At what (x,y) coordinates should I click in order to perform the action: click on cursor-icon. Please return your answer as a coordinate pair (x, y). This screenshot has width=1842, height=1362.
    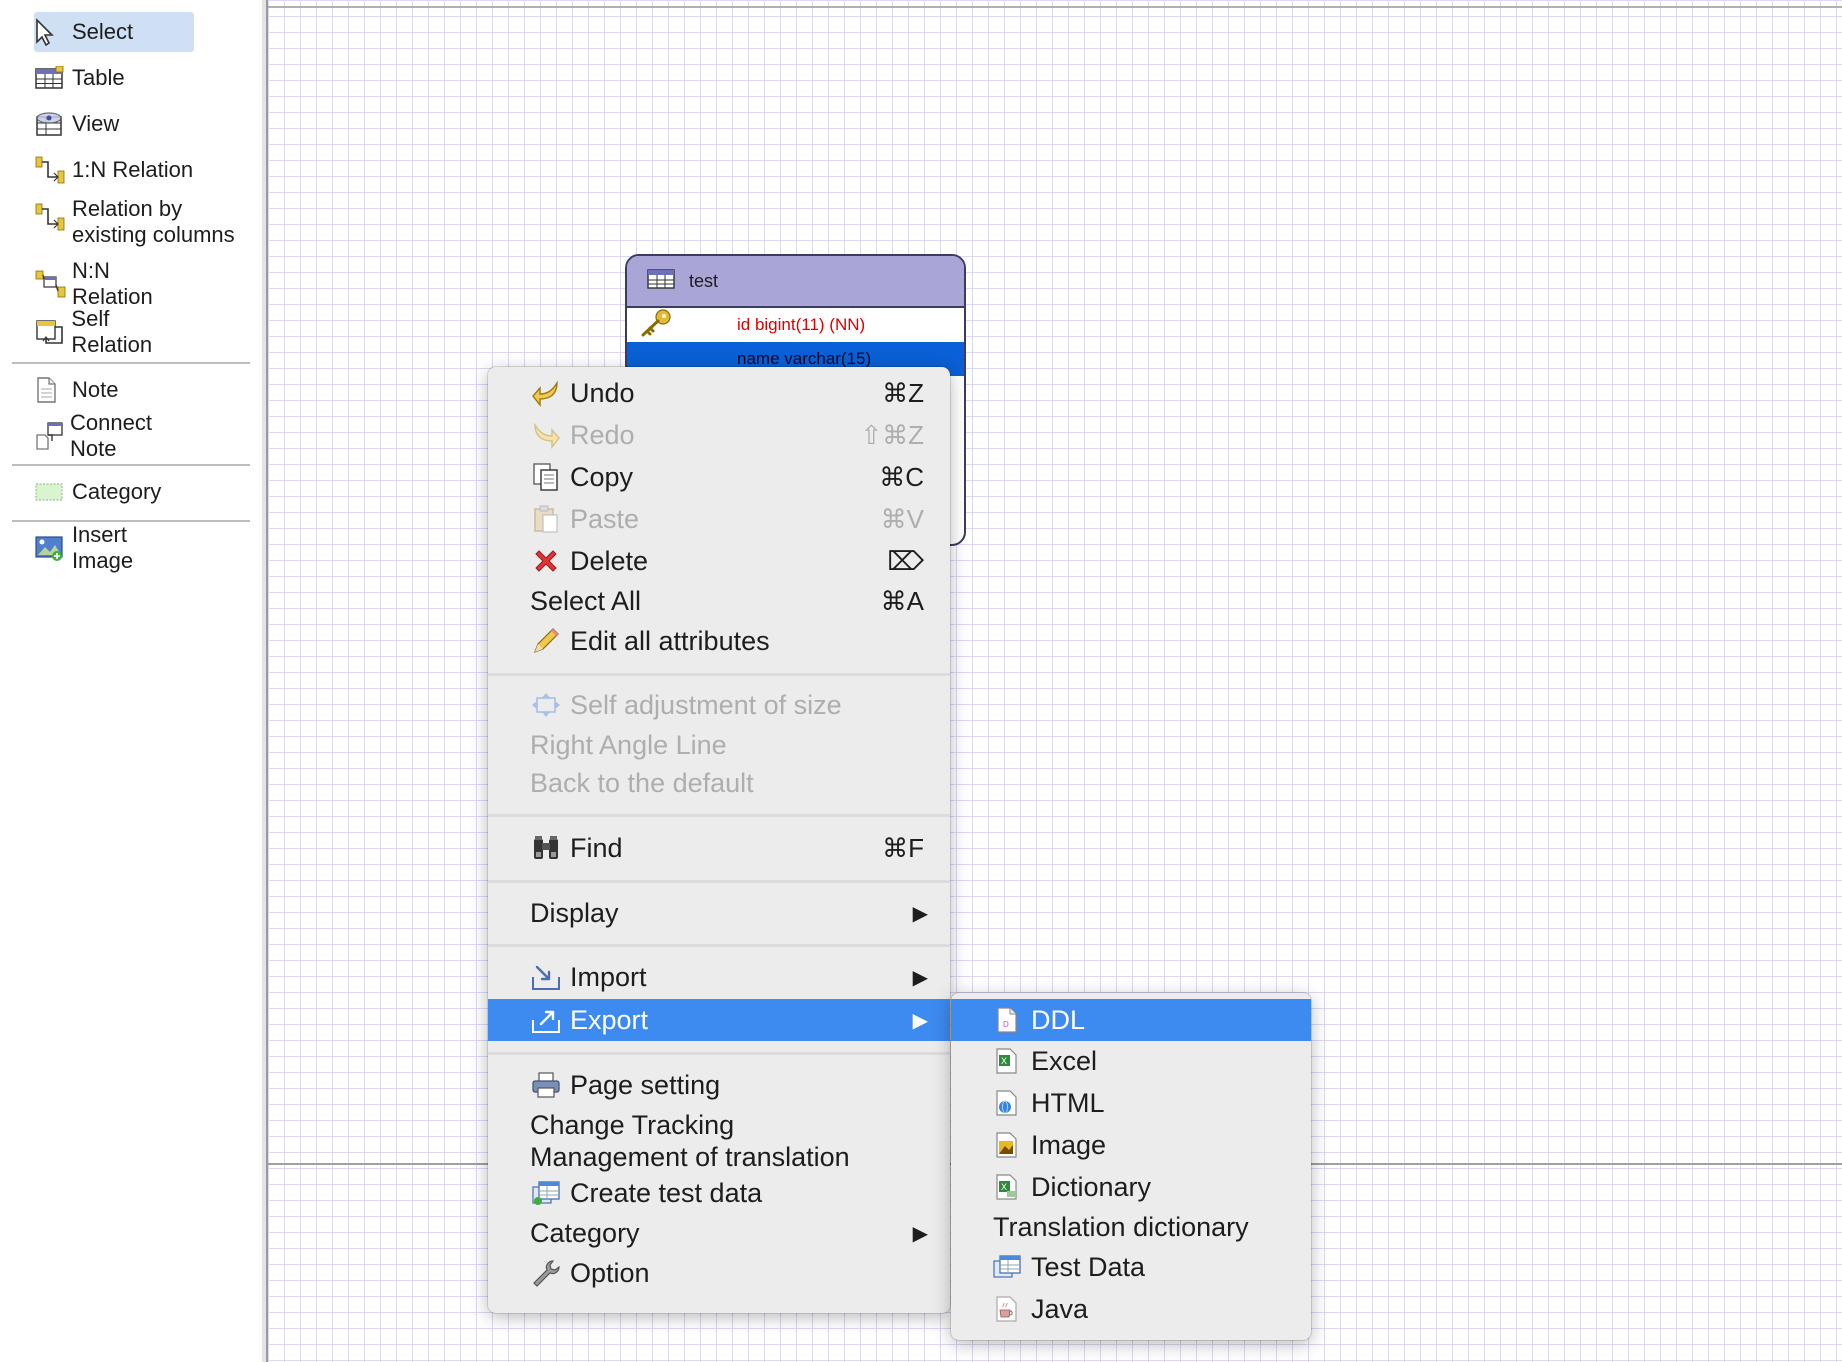
    Looking at the image, I should click on (51, 32).